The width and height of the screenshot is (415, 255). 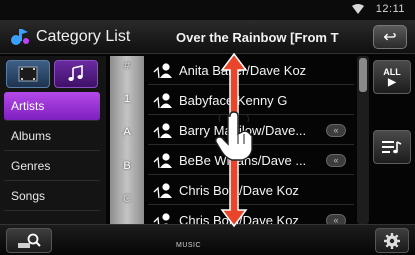 I want to click on search-list-icon, so click(x=29, y=240).